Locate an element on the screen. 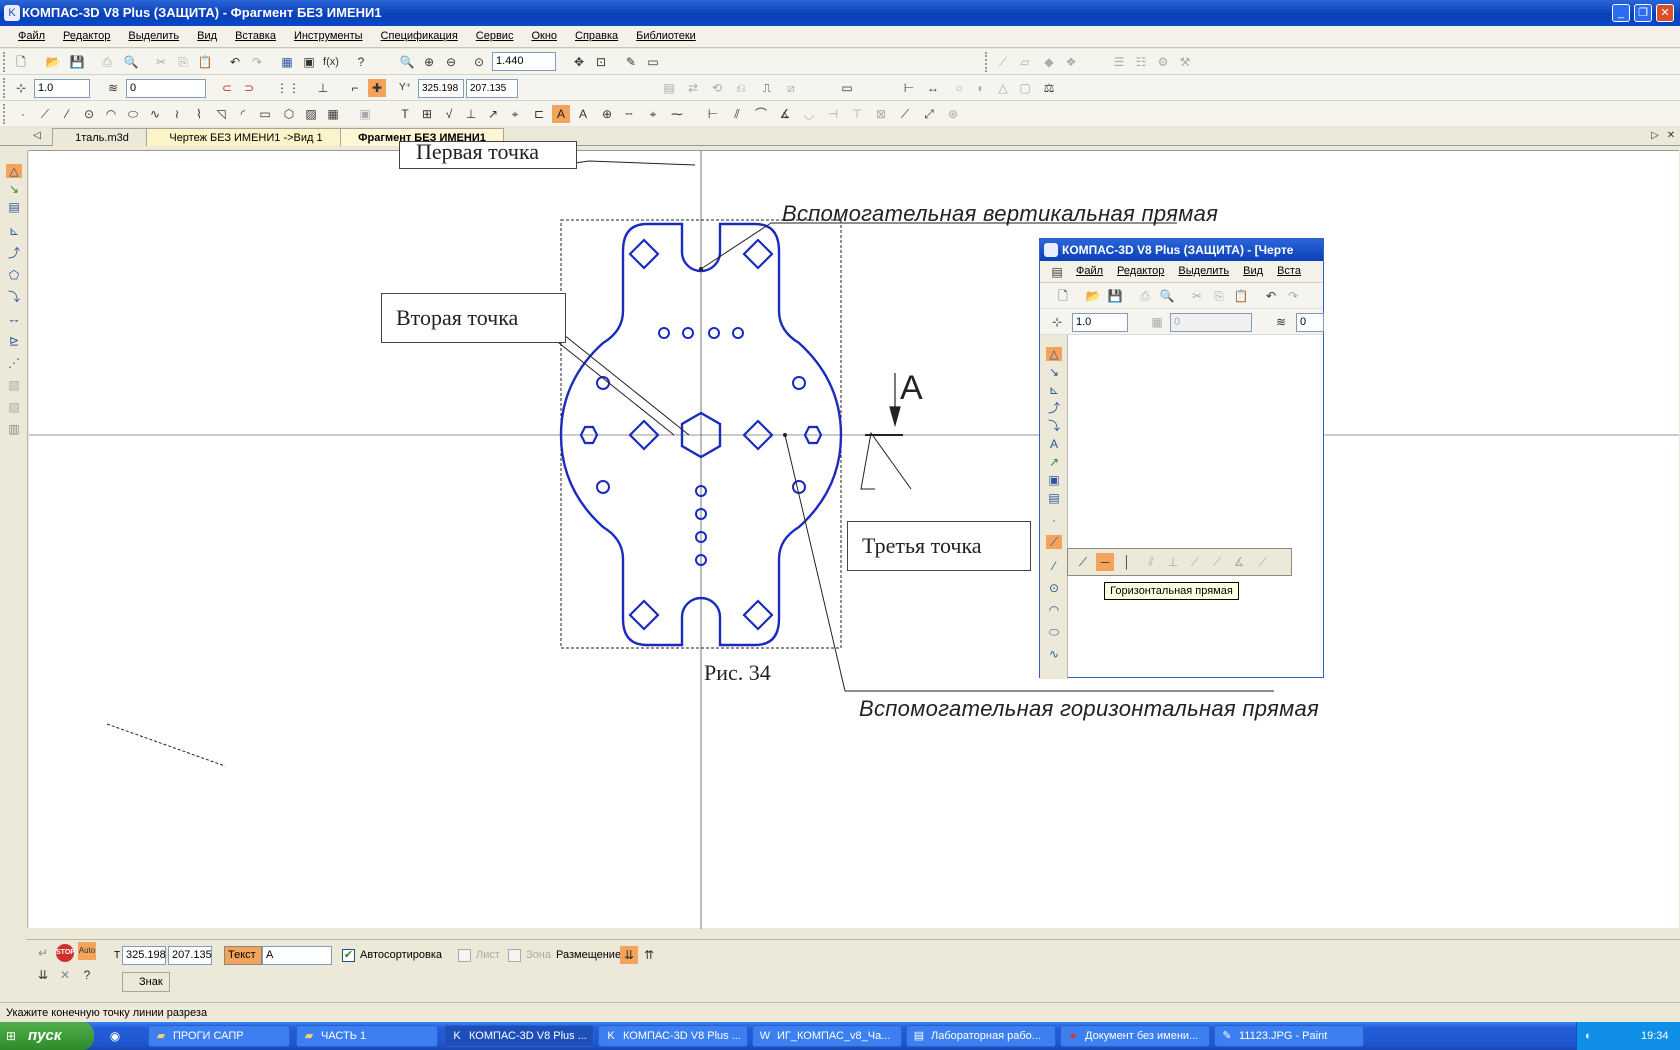 The width and height of the screenshot is (1680, 1050). panel-help-icon: ? is located at coordinates (87, 975).